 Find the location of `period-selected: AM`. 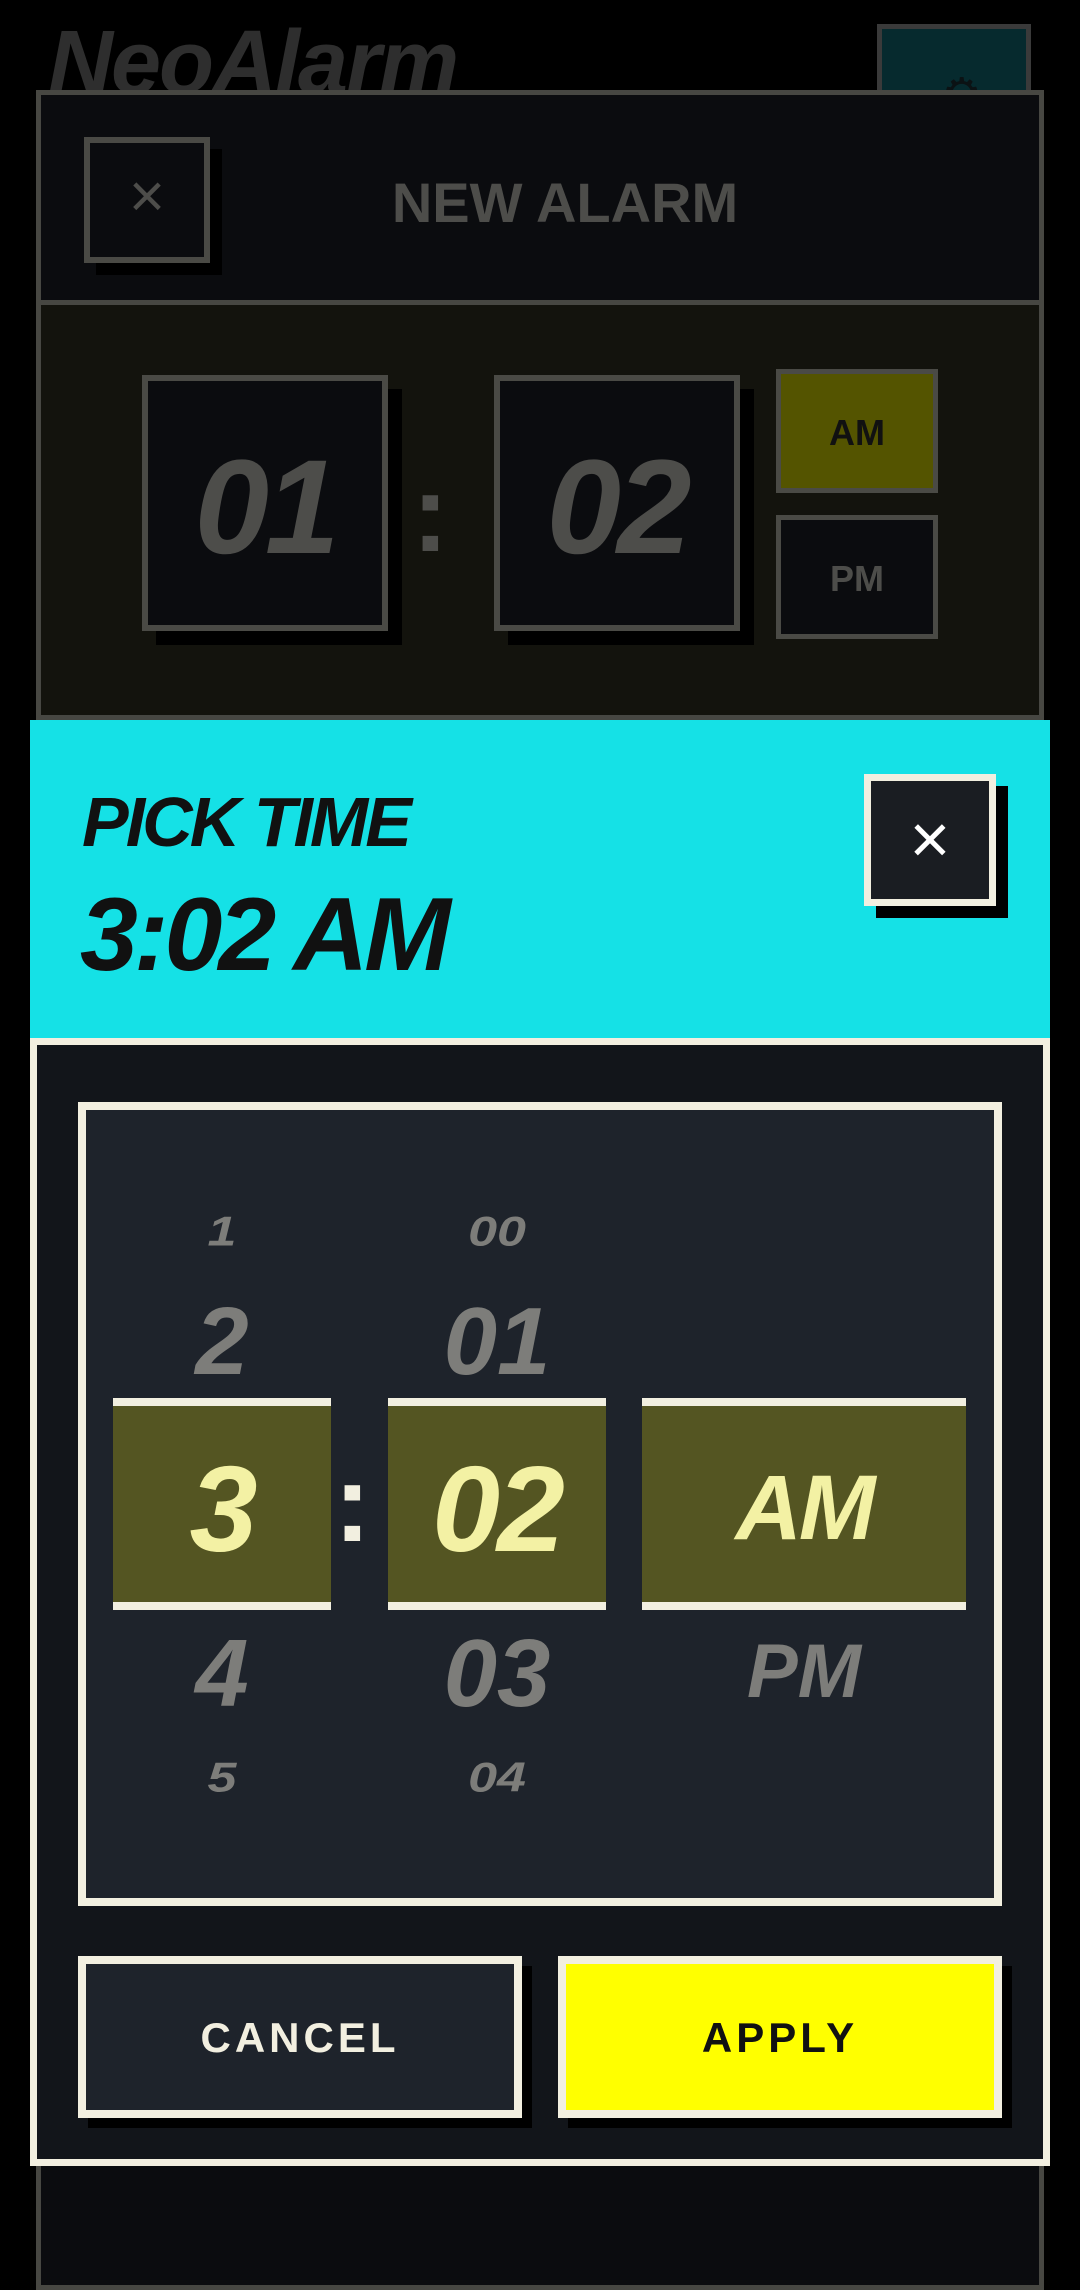

period-selected: AM is located at coordinates (804, 1504).